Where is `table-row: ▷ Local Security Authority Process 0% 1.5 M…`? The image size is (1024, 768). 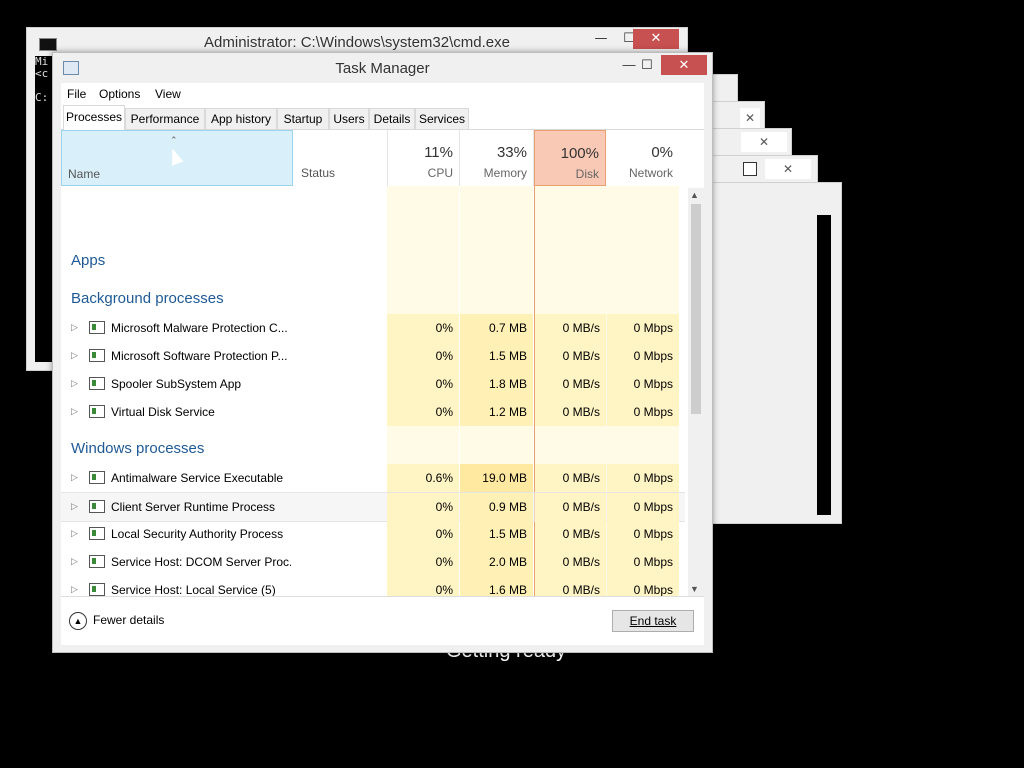
table-row: ▷ Local Security Authority Process 0% 1.5 M… is located at coordinates (373, 534).